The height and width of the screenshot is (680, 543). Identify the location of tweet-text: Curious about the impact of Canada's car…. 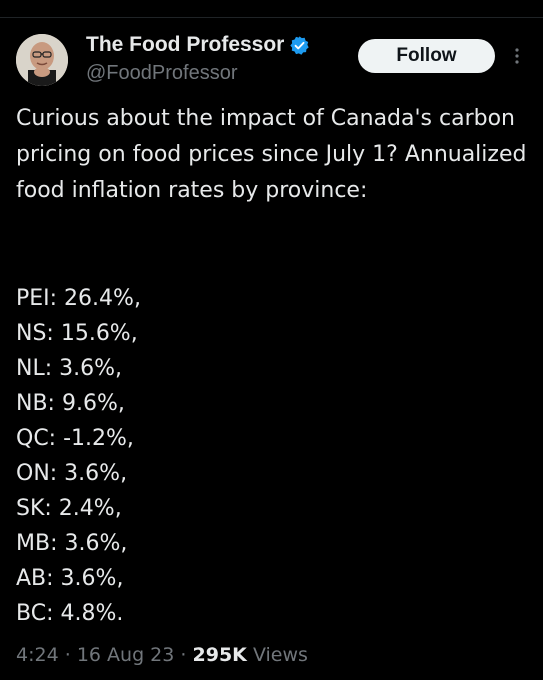
(275, 154).